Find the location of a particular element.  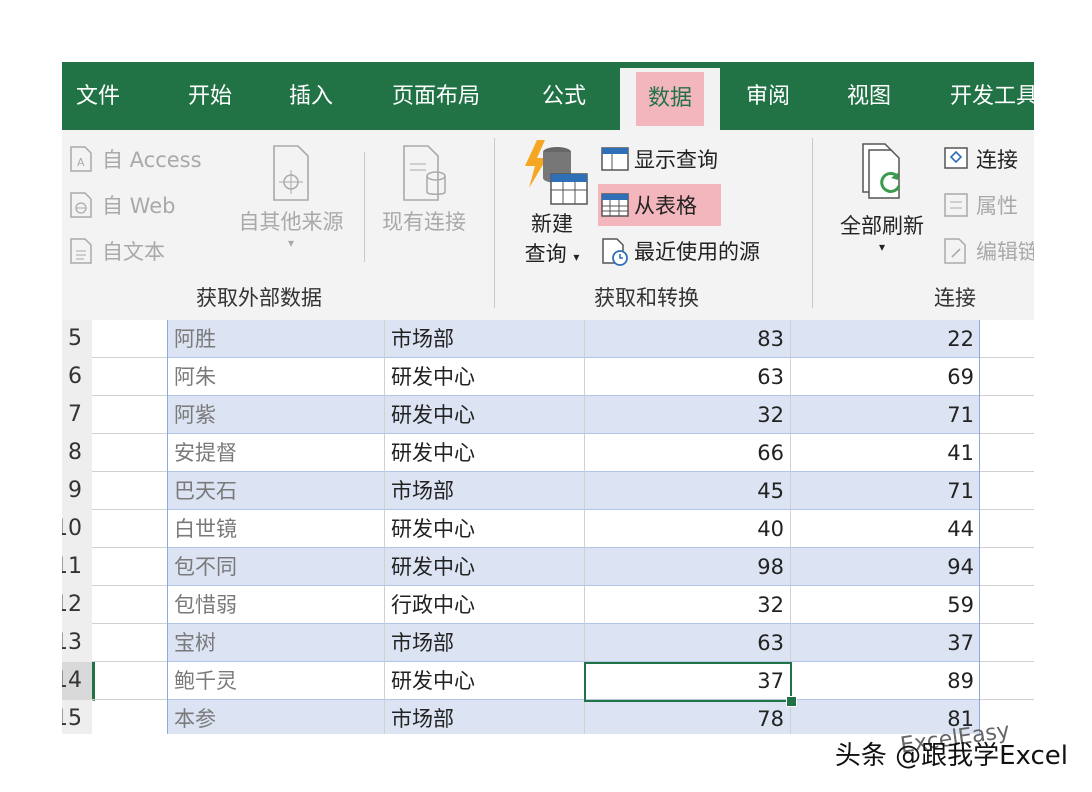

dept-cell: 行政中心 is located at coordinates (484, 605).